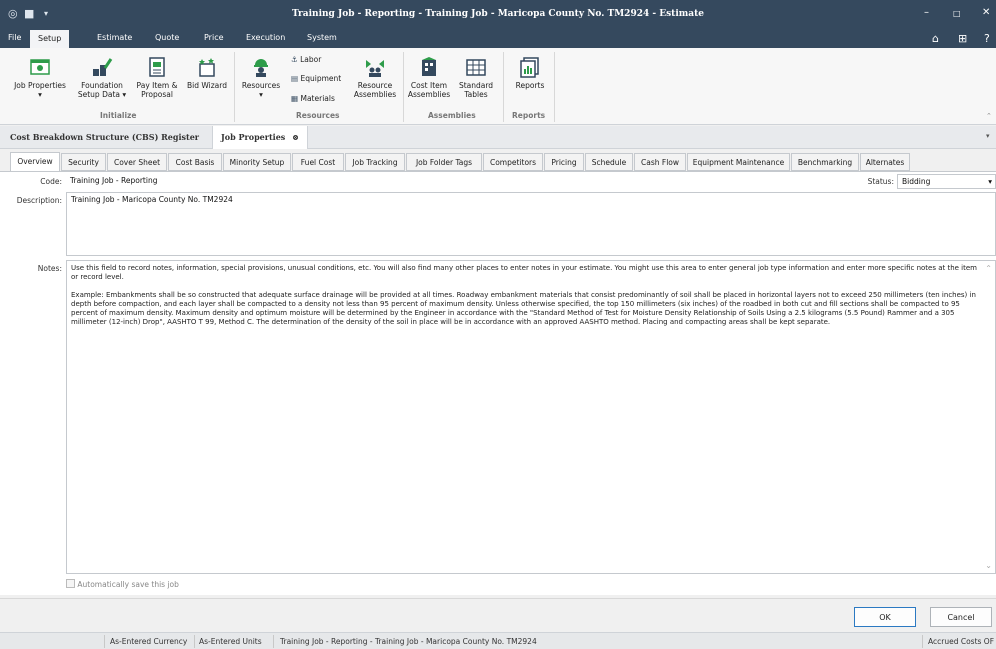 This screenshot has height=649, width=996. I want to click on equipment-button: ▤ Equipment, so click(316, 78).